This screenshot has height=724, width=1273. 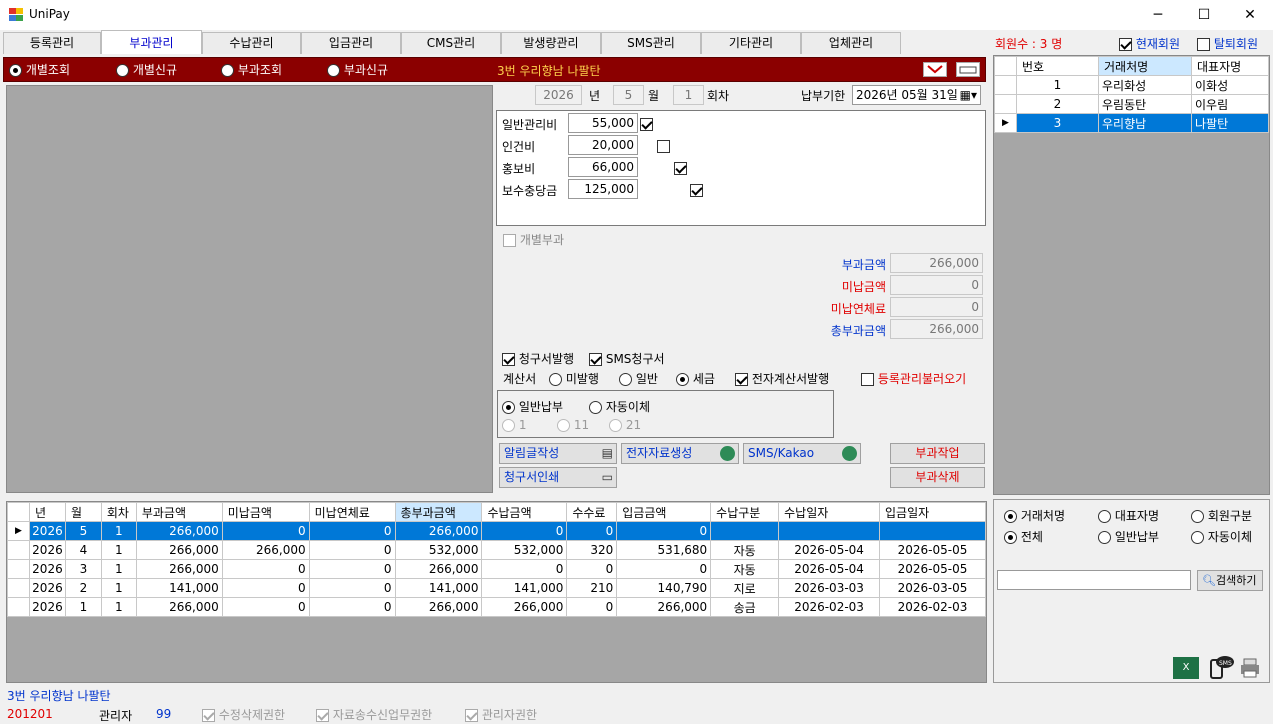 What do you see at coordinates (1227, 43) in the screenshot?
I see `withdrawn-member-toggle: 탈퇴회원` at bounding box center [1227, 43].